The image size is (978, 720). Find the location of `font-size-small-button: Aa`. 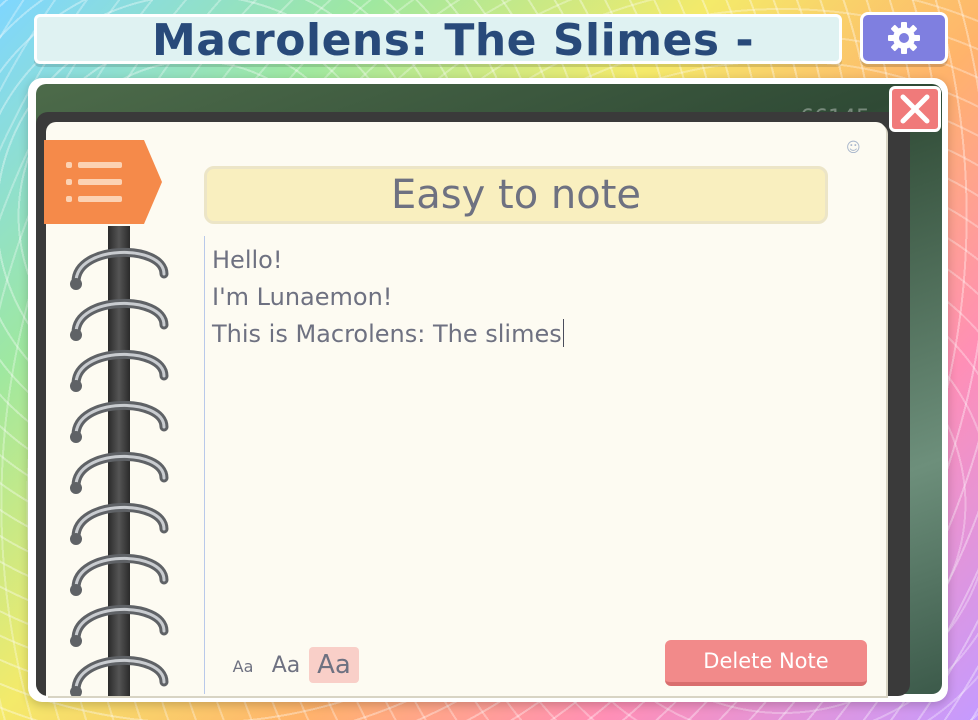

font-size-small-button: Aa is located at coordinates (243, 666).